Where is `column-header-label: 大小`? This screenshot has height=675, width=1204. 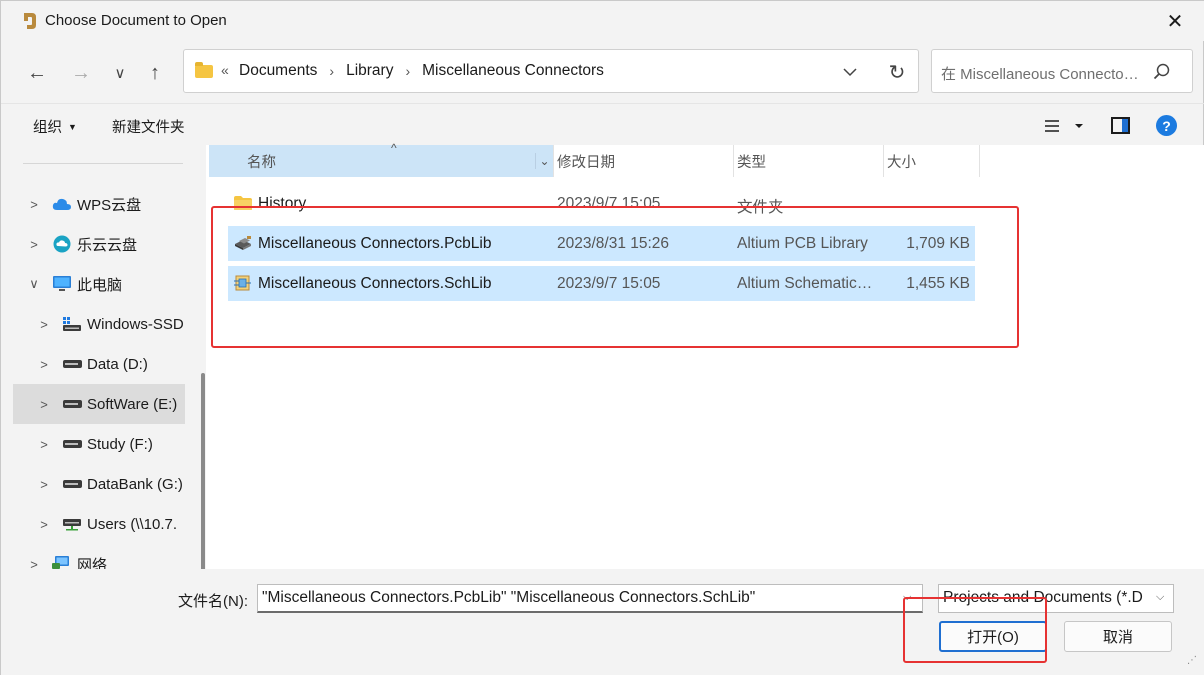
column-header-label: 大小 is located at coordinates (901, 162).